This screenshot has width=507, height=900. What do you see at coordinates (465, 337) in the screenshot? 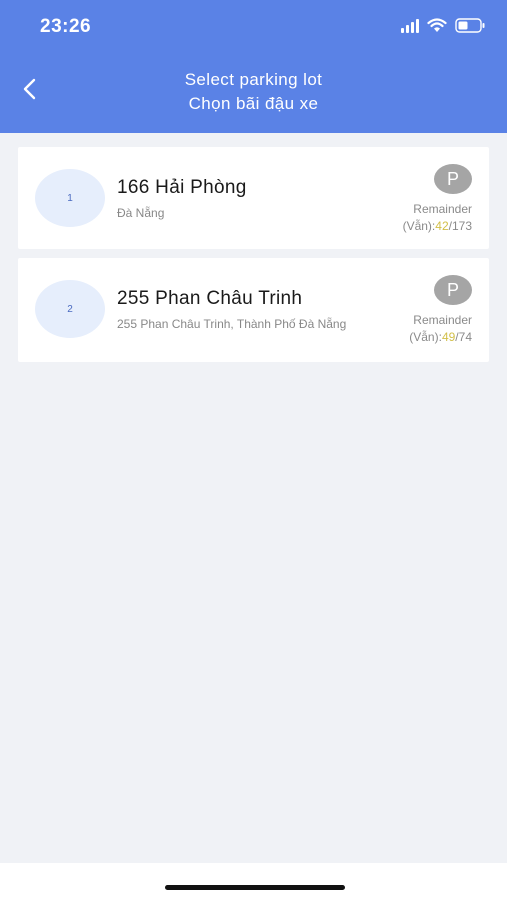
I see `total-spots: 74` at bounding box center [465, 337].